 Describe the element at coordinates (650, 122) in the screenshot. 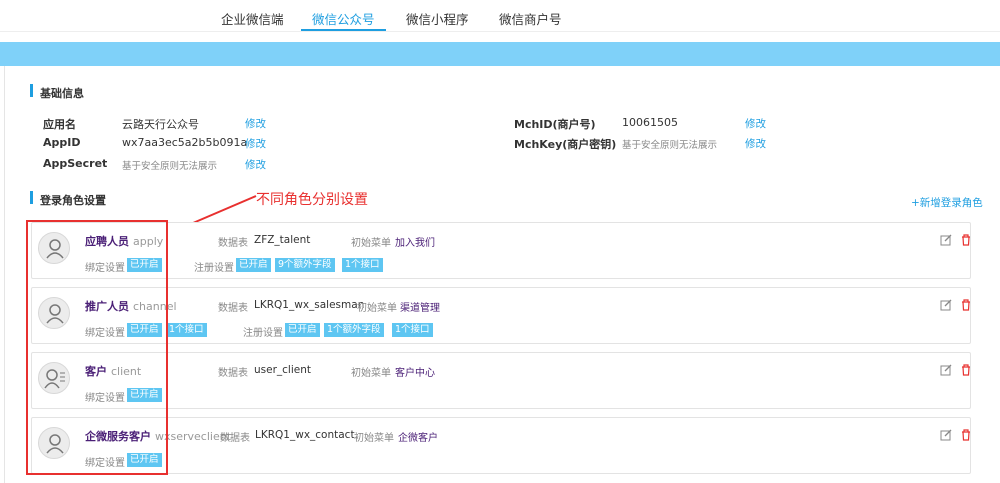

I see `mchid-value: 10061505` at that location.